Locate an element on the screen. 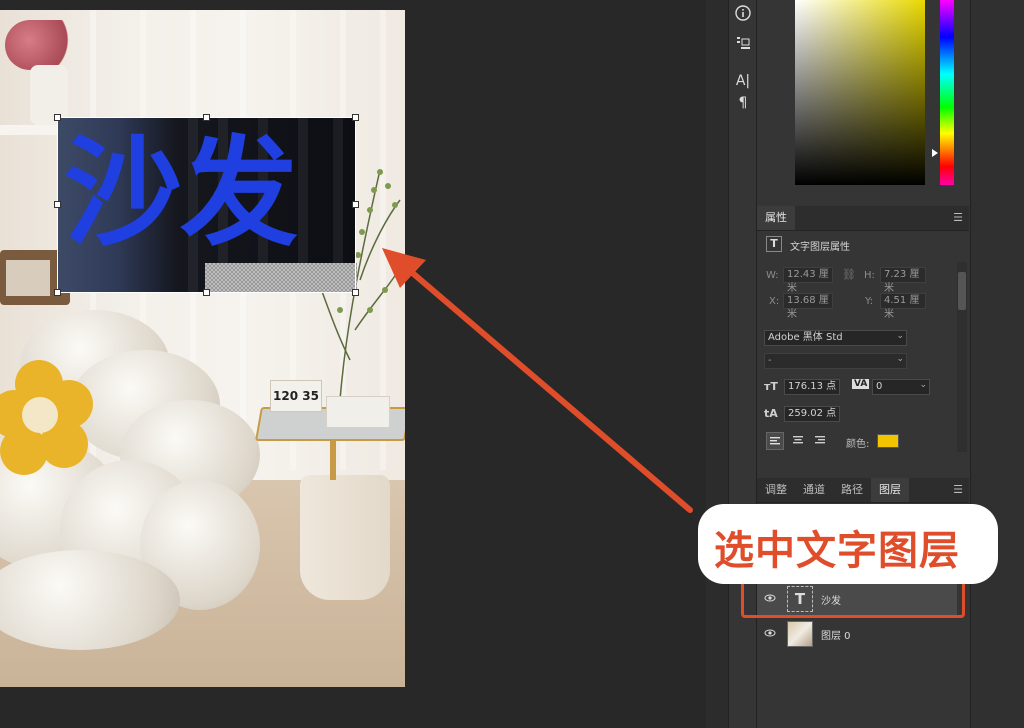 This screenshot has height=728, width=1024. font-size-field: 176.13 点 ⌄ is located at coordinates (812, 387).